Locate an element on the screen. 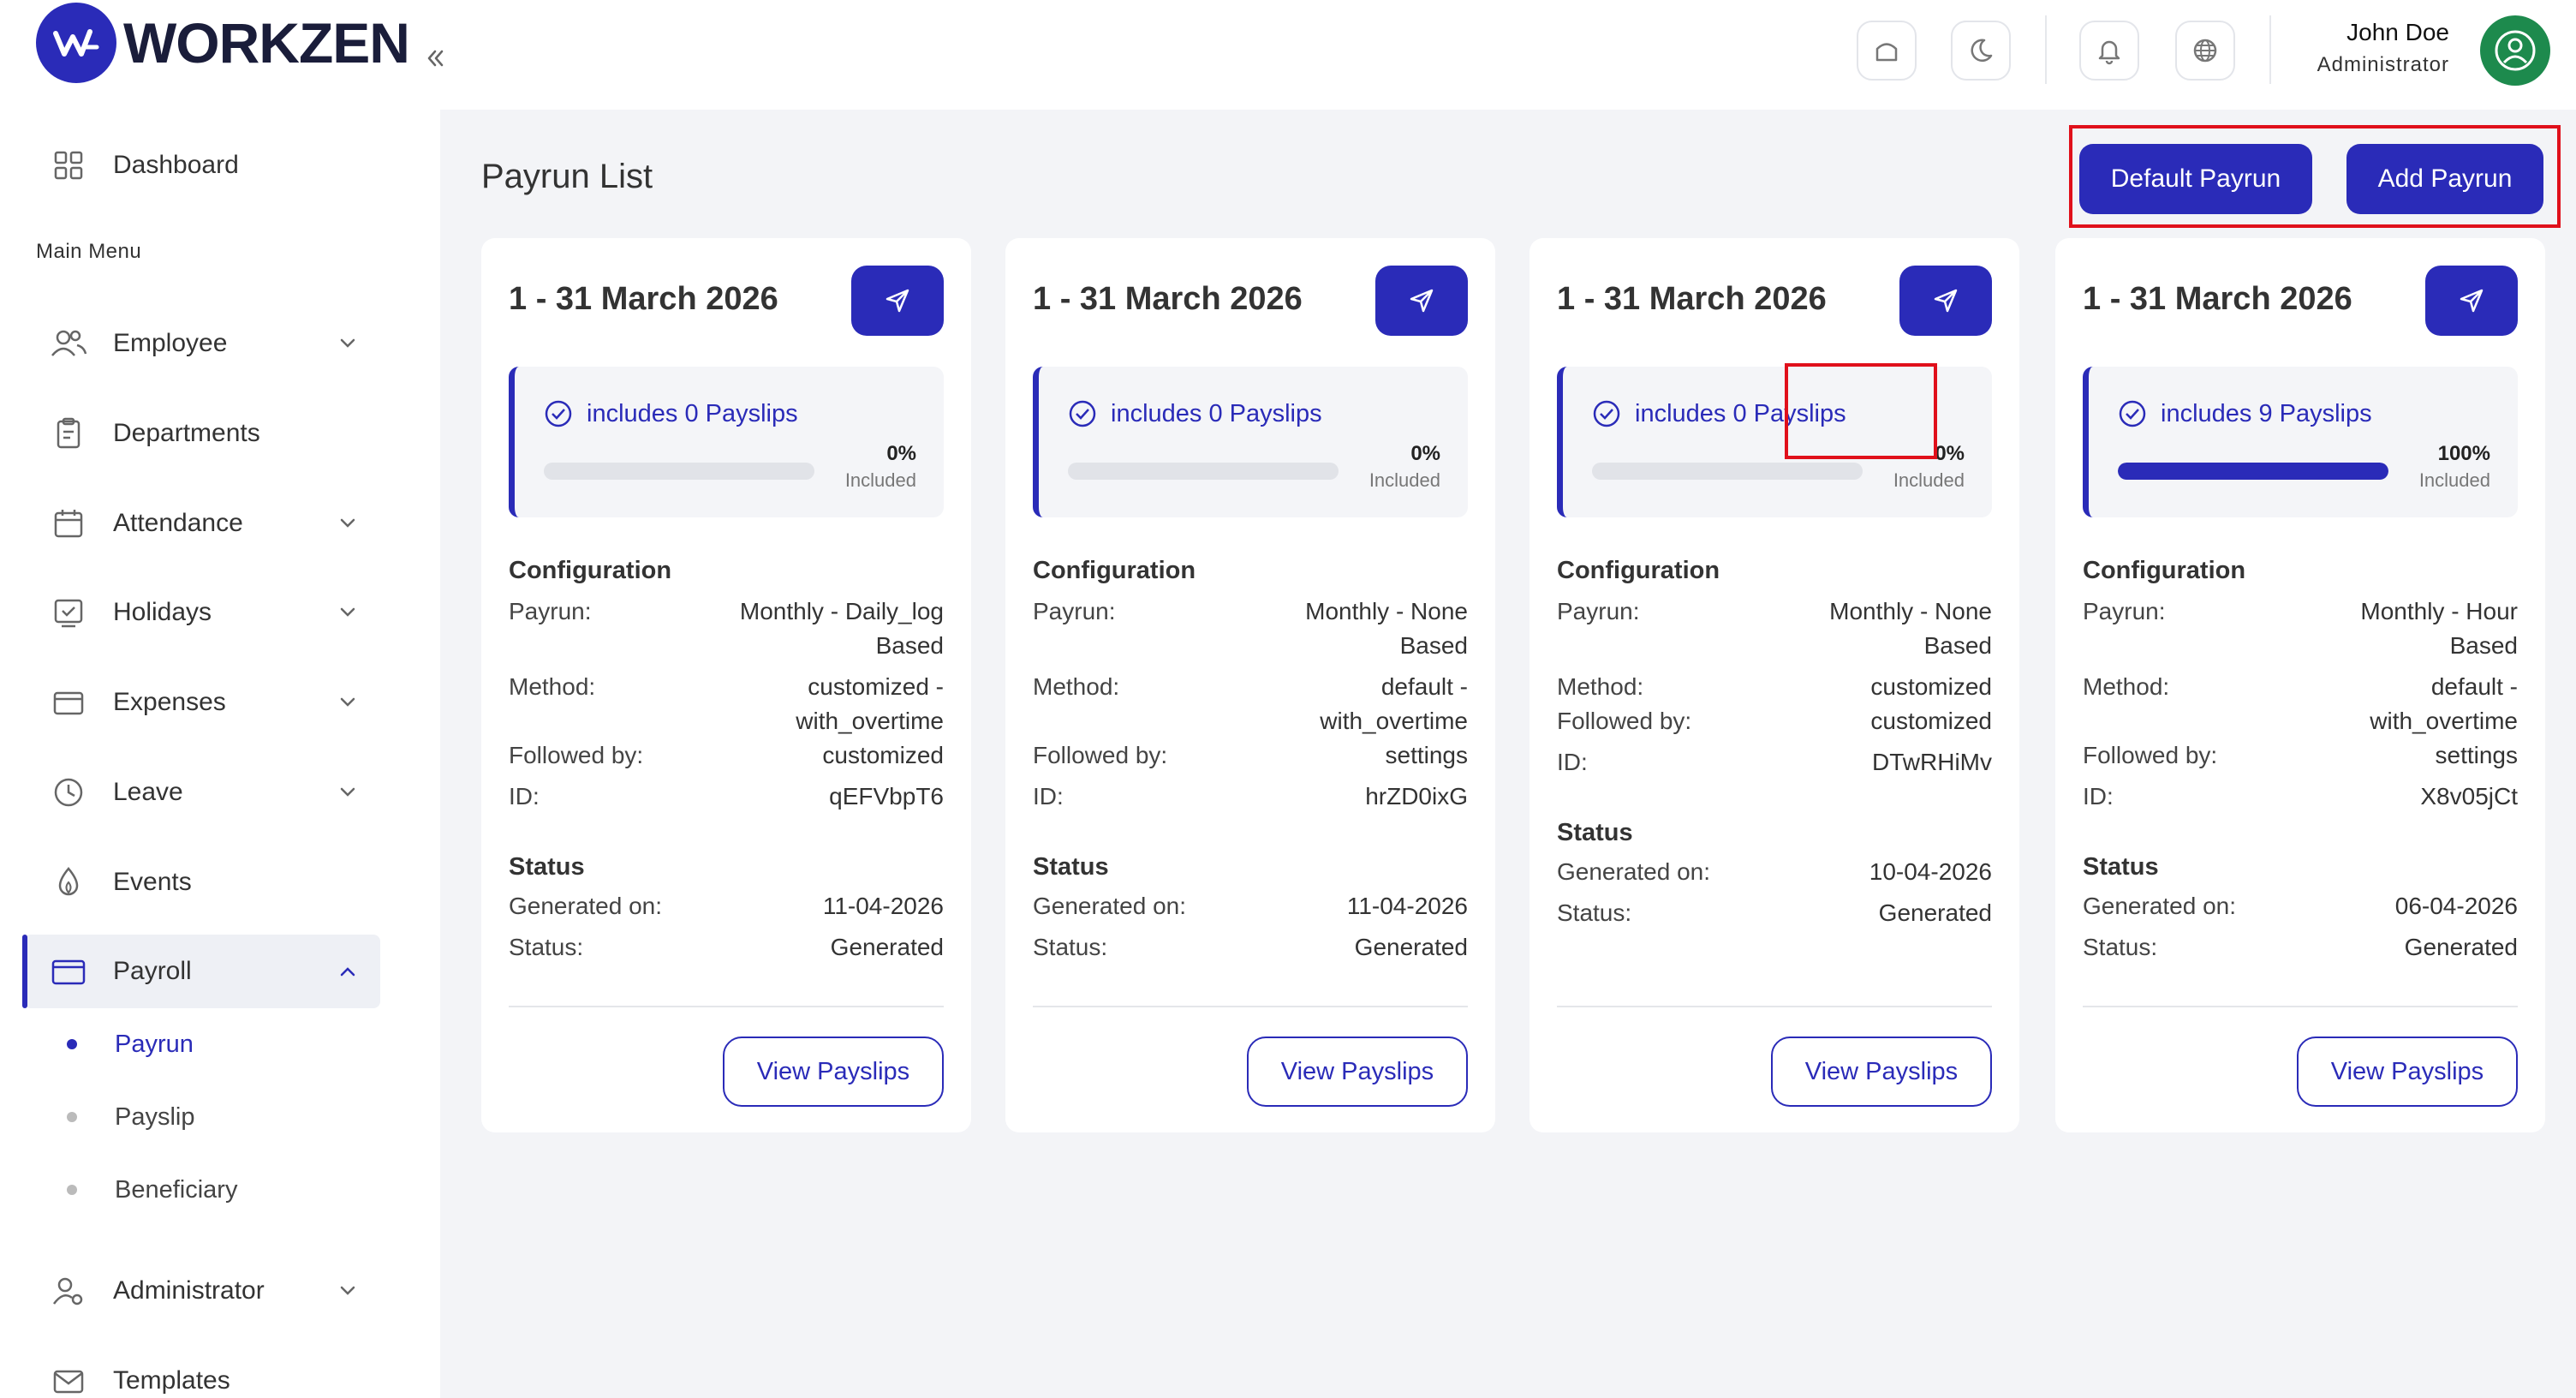 The width and height of the screenshot is (2576, 1398). row-value: Generated is located at coordinates (887, 947).